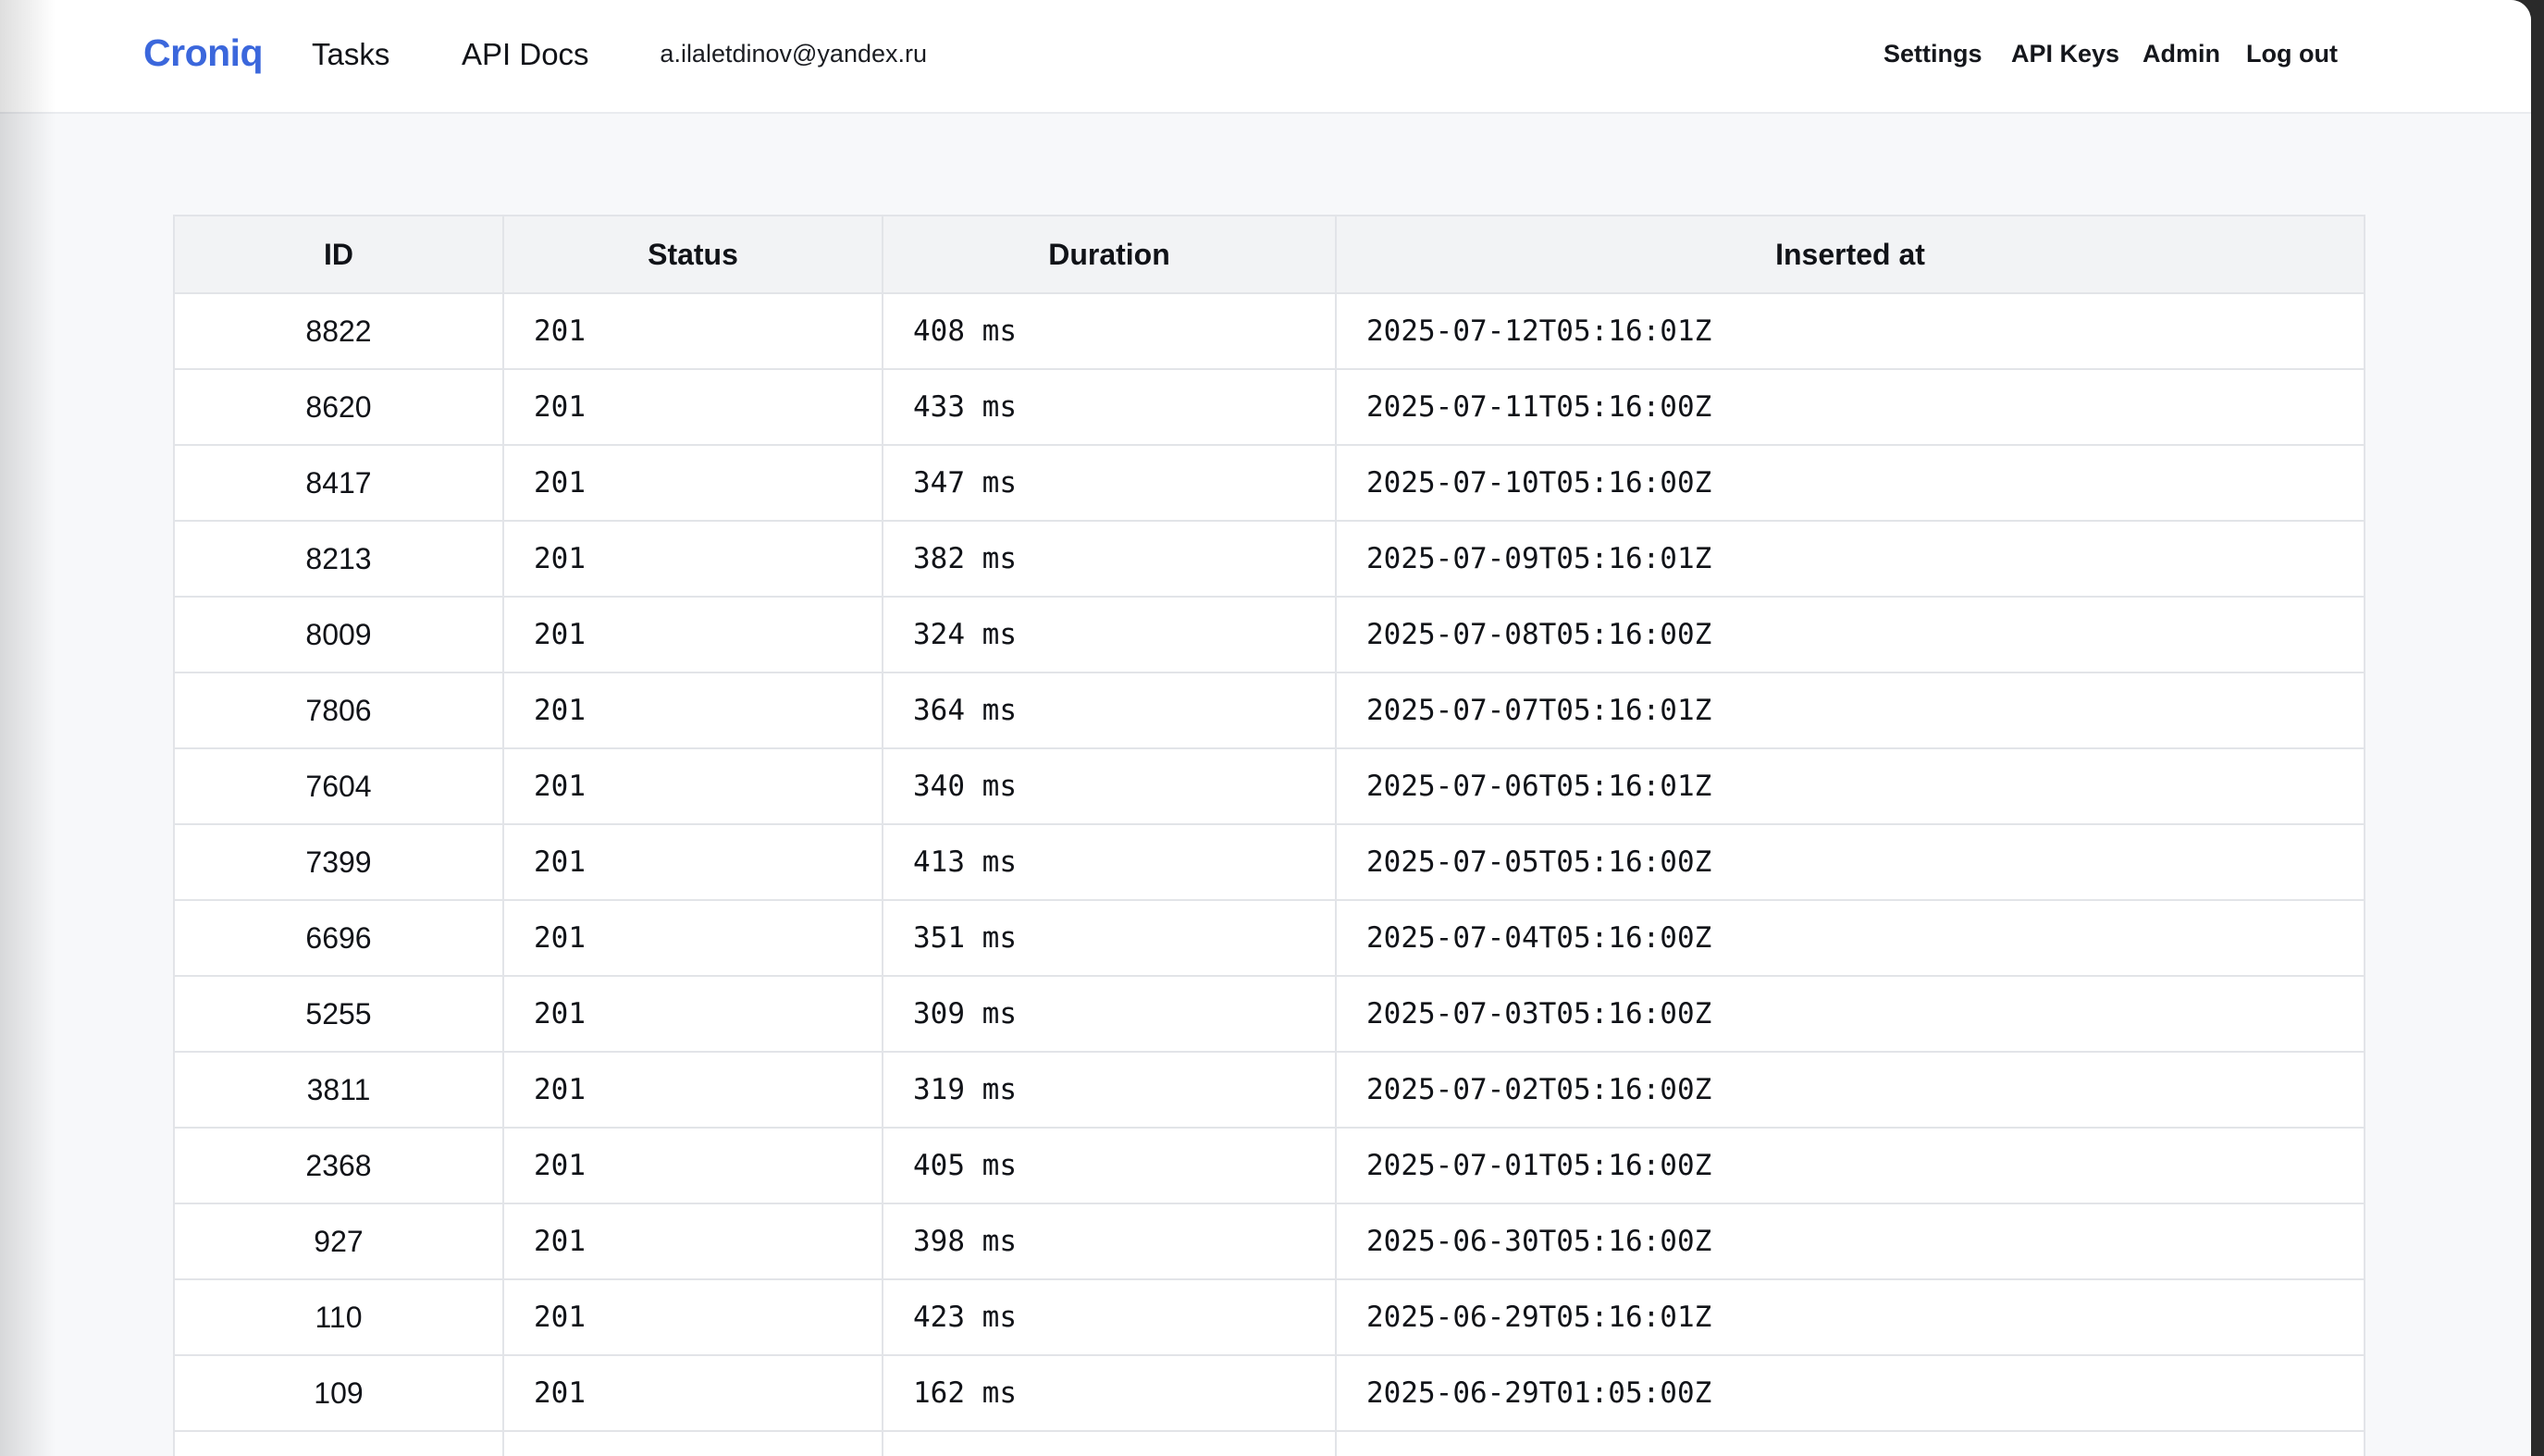 This screenshot has width=2544, height=1456. Describe the element at coordinates (1850, 938) in the screenshot. I see `cell-inserted-at: 2025-07-04T05:16:00Z` at that location.